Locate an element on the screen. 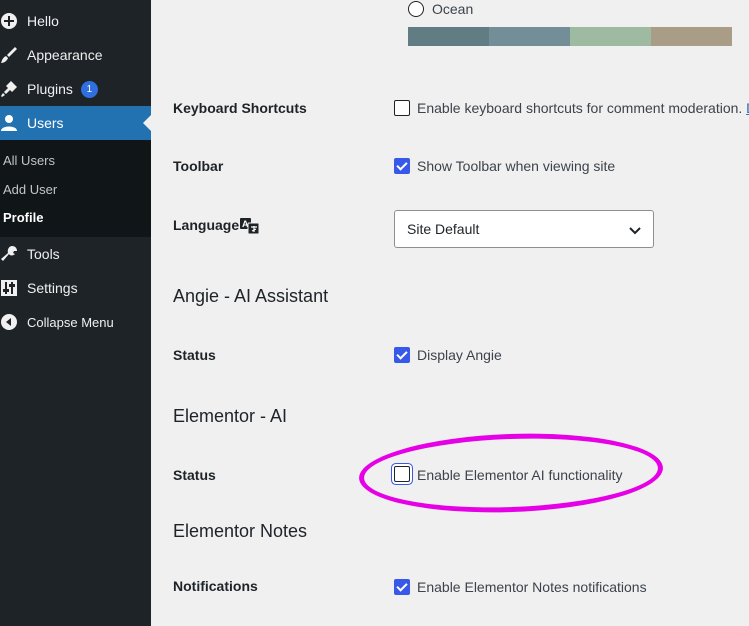  collapse-menu-button: Collapse Menu is located at coordinates (75, 322).